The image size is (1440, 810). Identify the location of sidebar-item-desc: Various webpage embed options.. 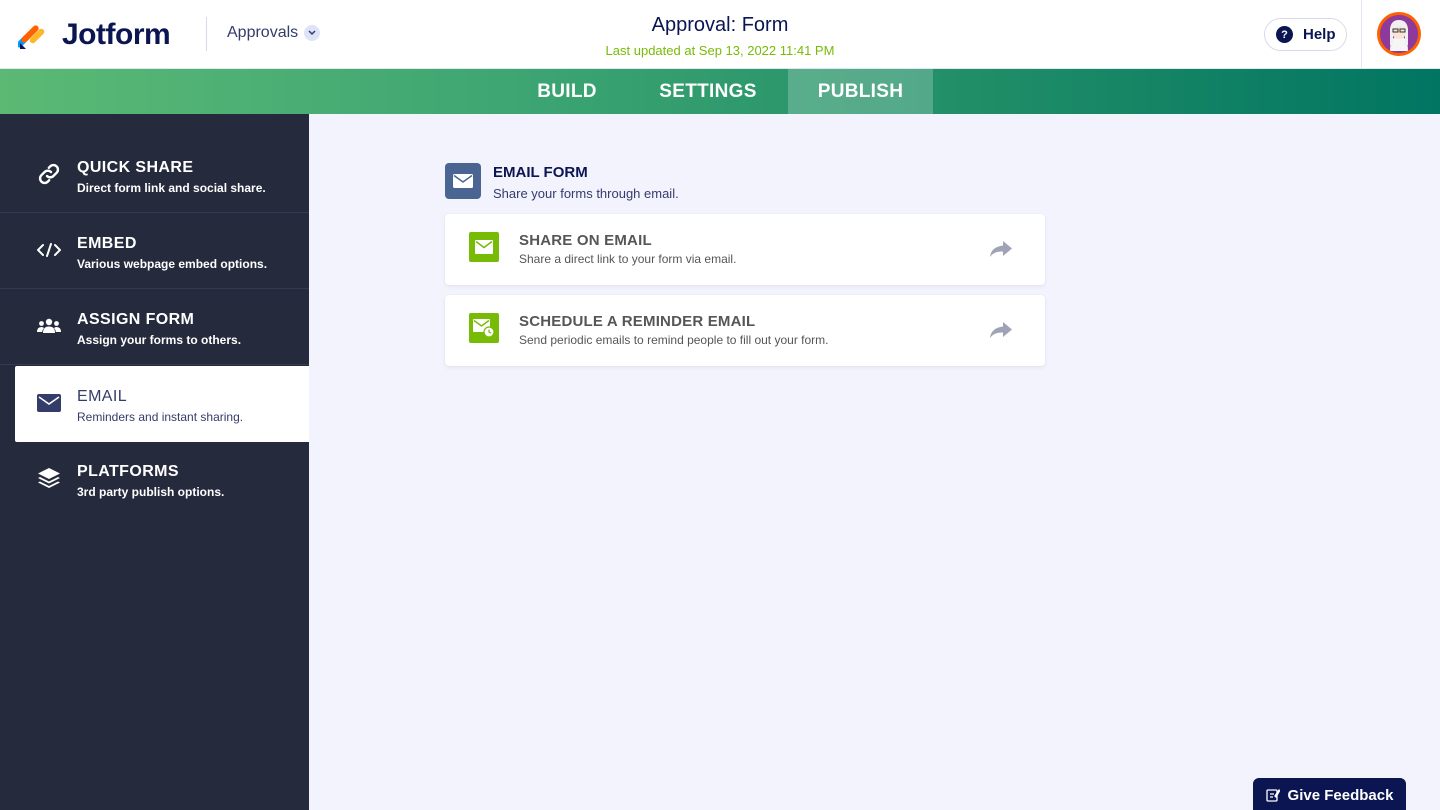
(172, 264).